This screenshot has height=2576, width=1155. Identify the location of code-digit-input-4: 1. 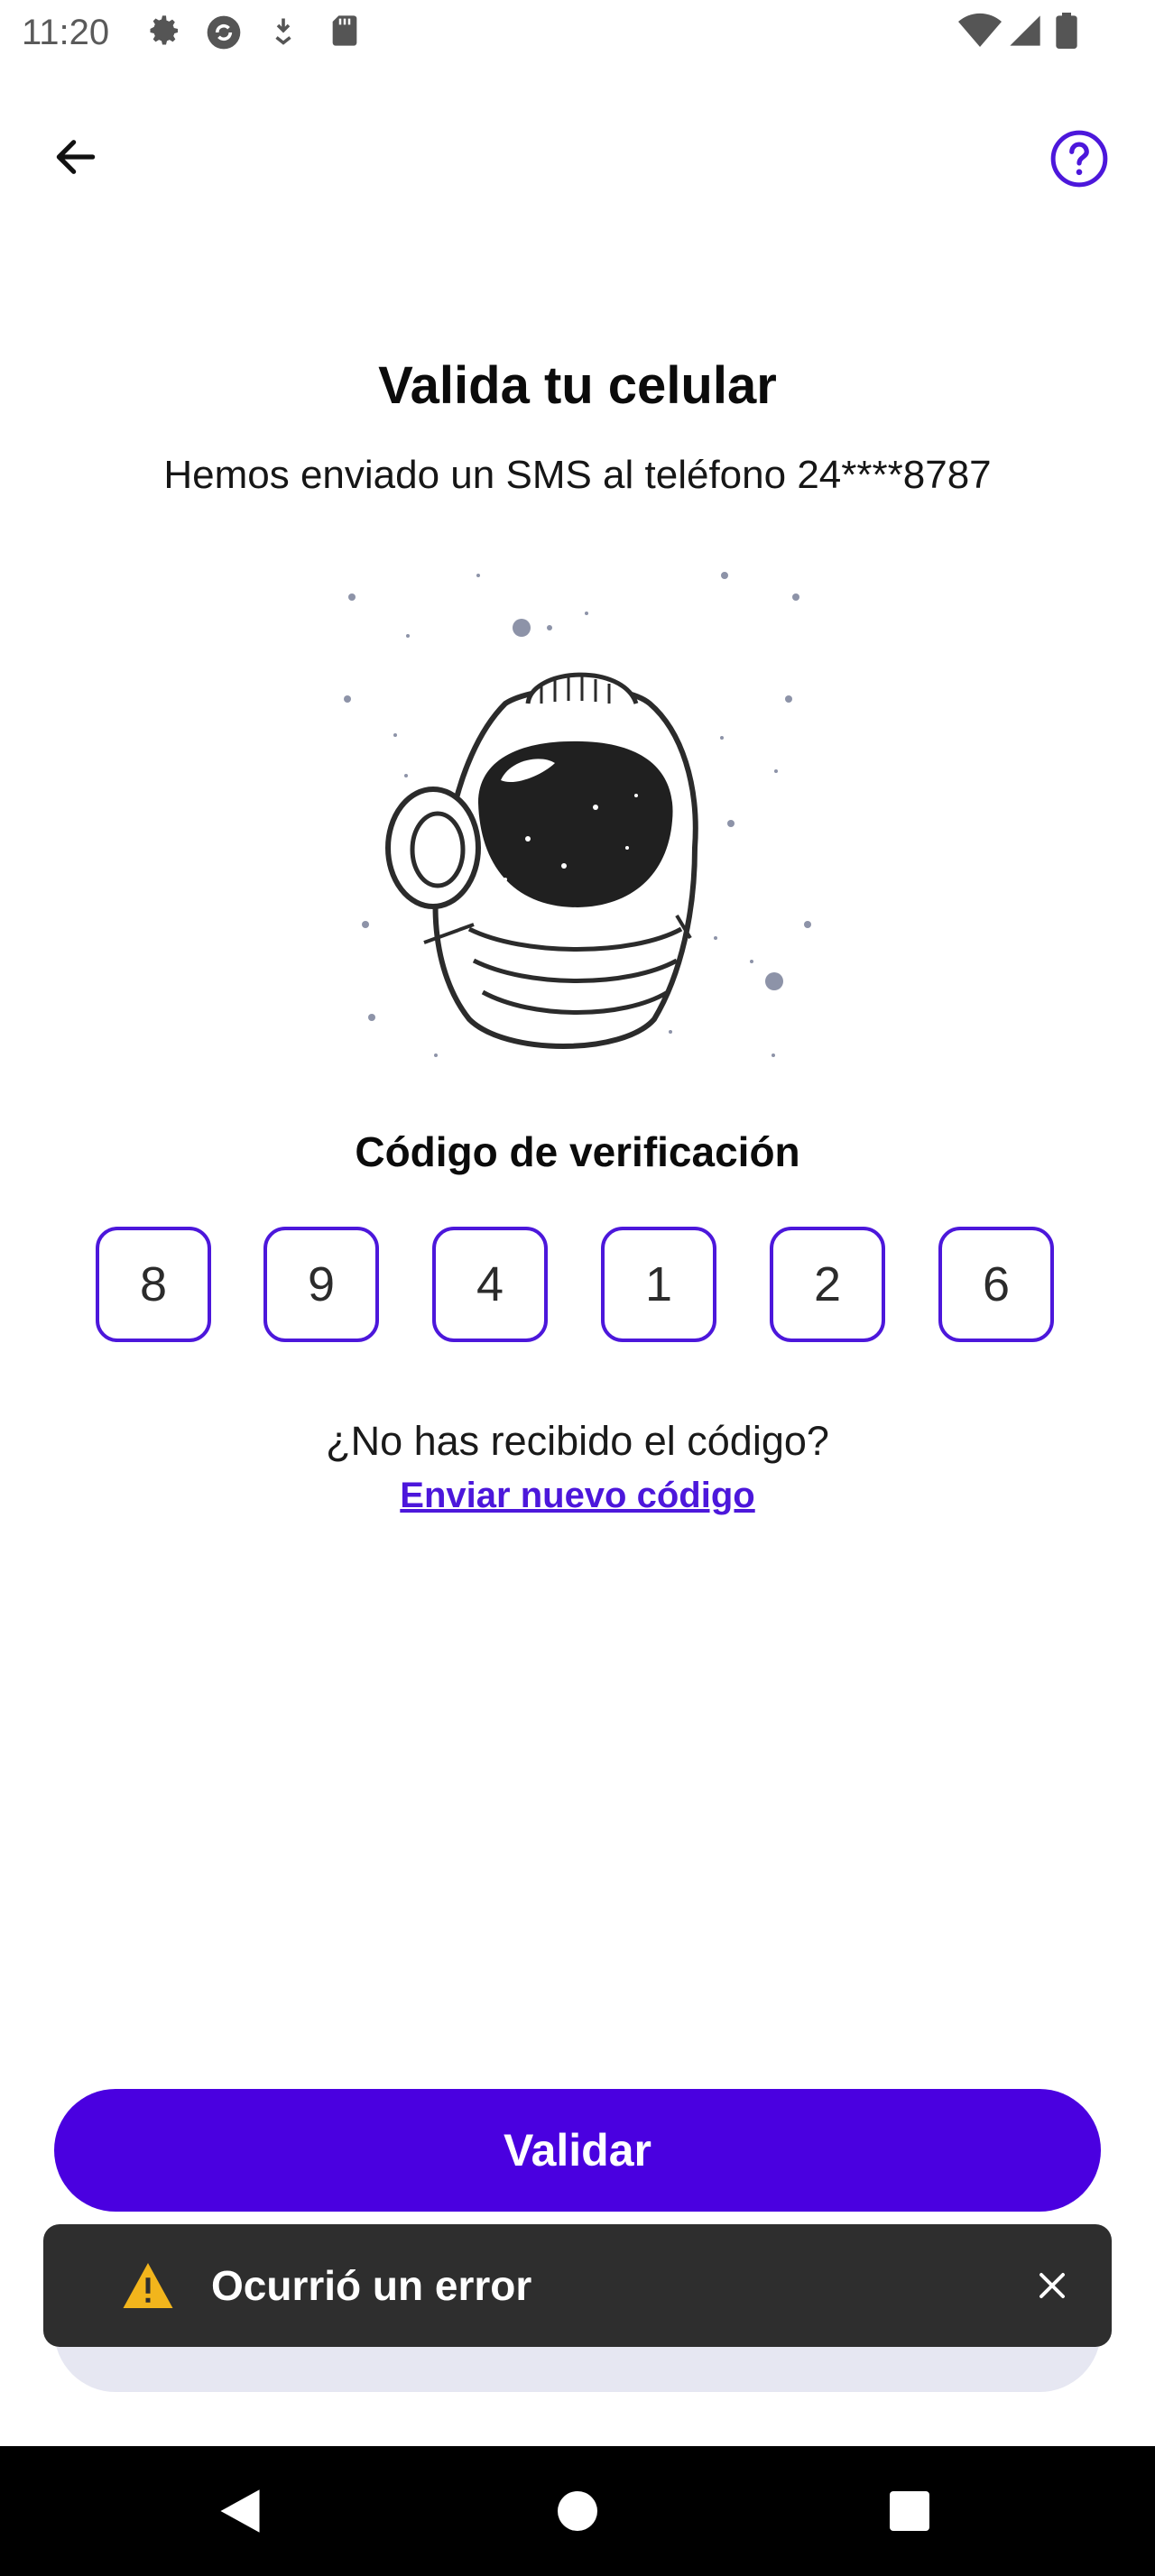
(658, 1284).